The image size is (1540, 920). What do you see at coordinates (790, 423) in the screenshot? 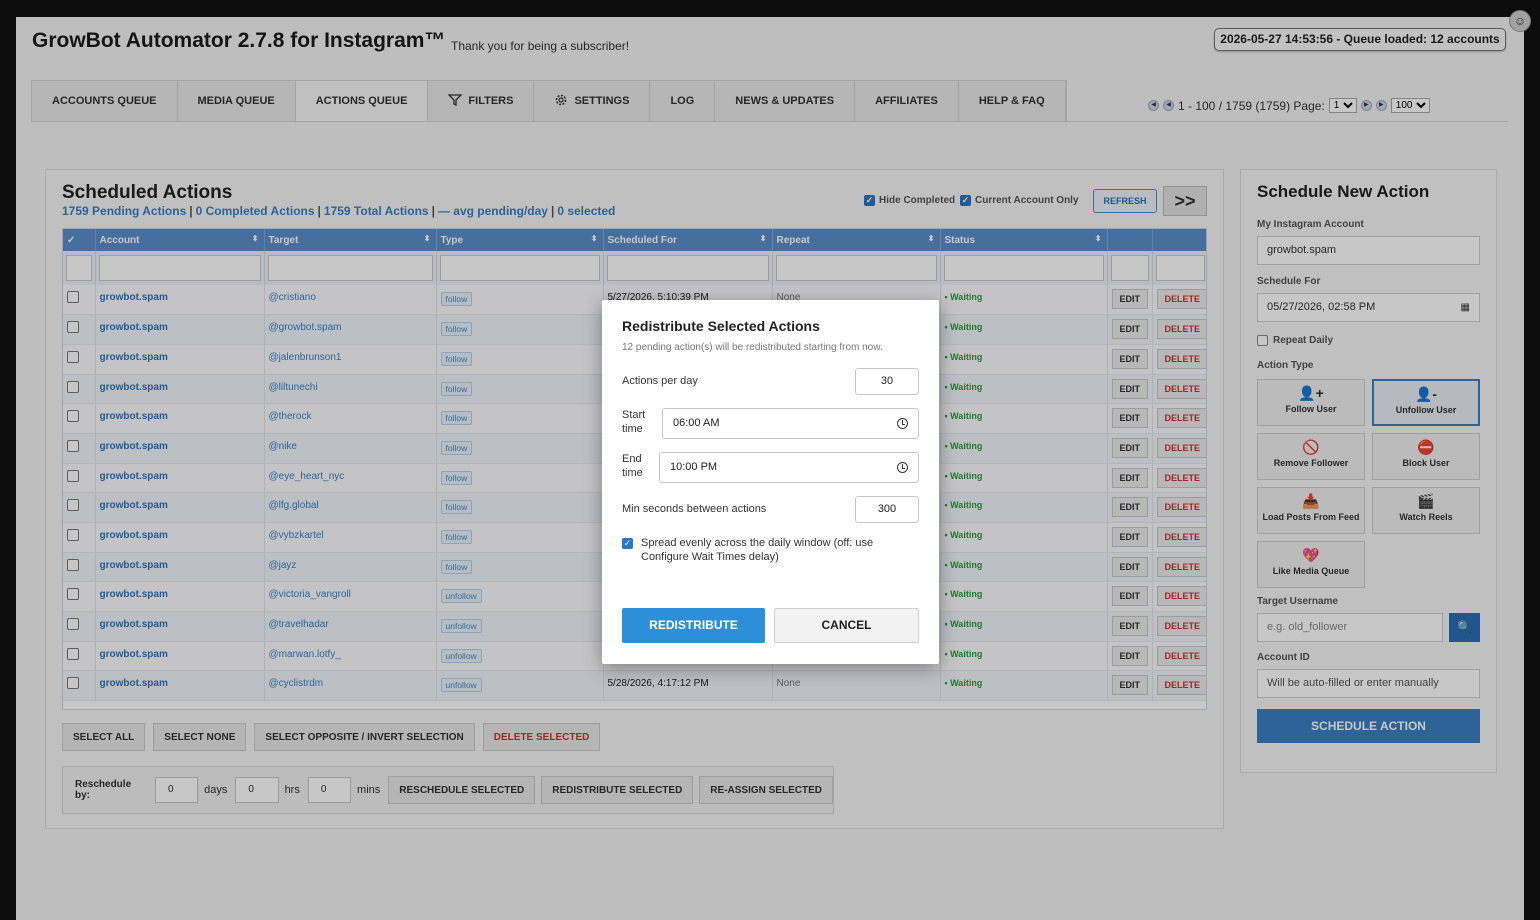
I see `start-time-input: 06:00 AM` at bounding box center [790, 423].